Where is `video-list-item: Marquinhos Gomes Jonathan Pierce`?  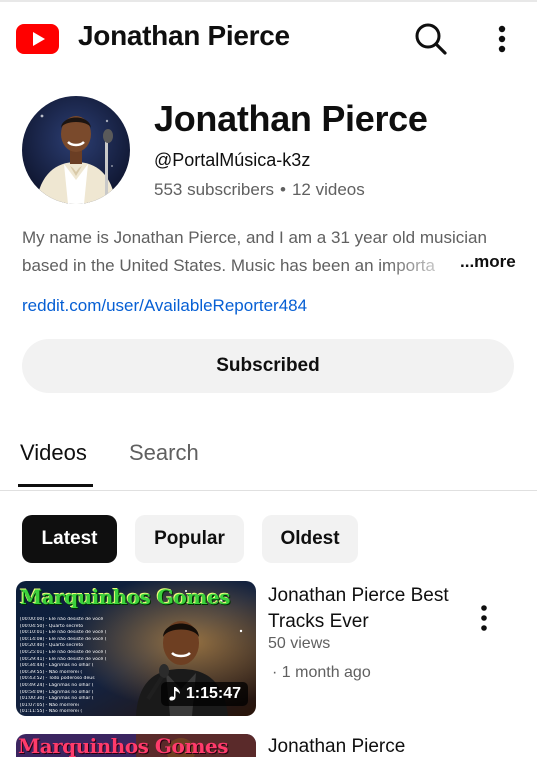
video-list-item: Marquinhos Gomes Jonathan Pierce is located at coordinates (268, 745).